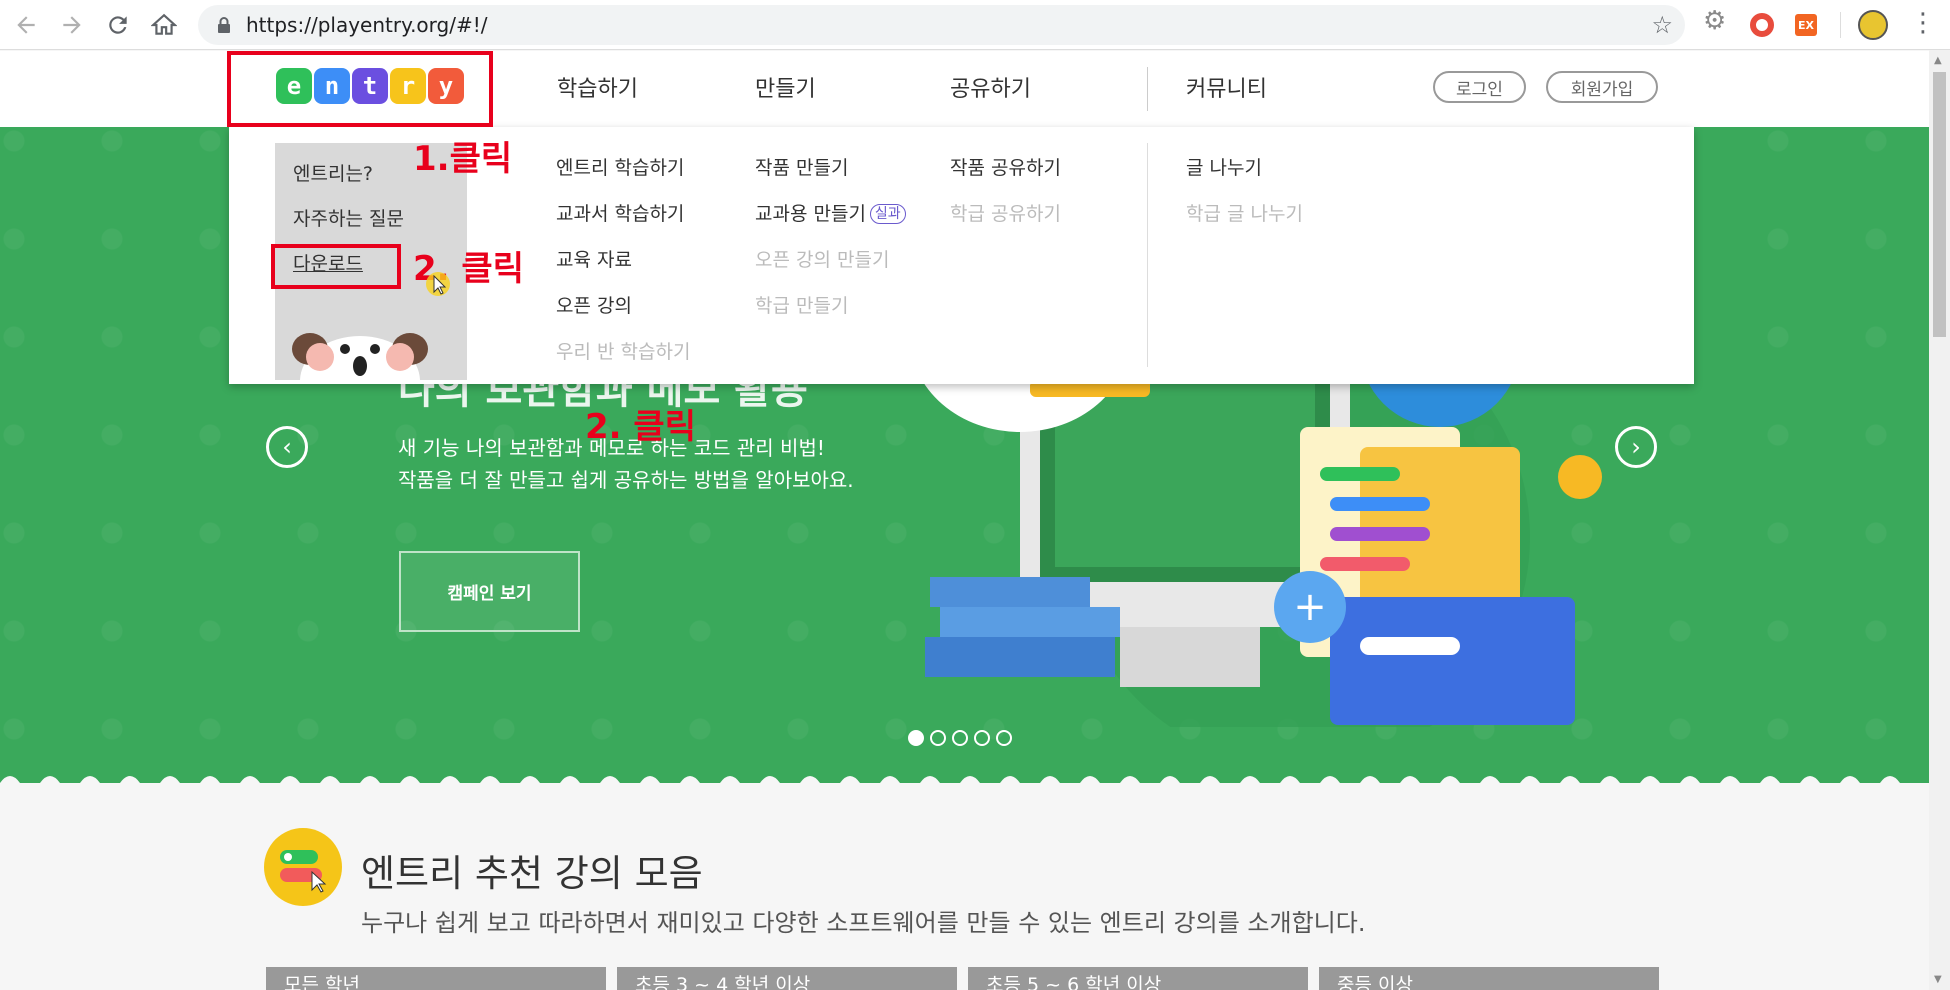  What do you see at coordinates (1147, 255) in the screenshot?
I see `dropdown-divider` at bounding box center [1147, 255].